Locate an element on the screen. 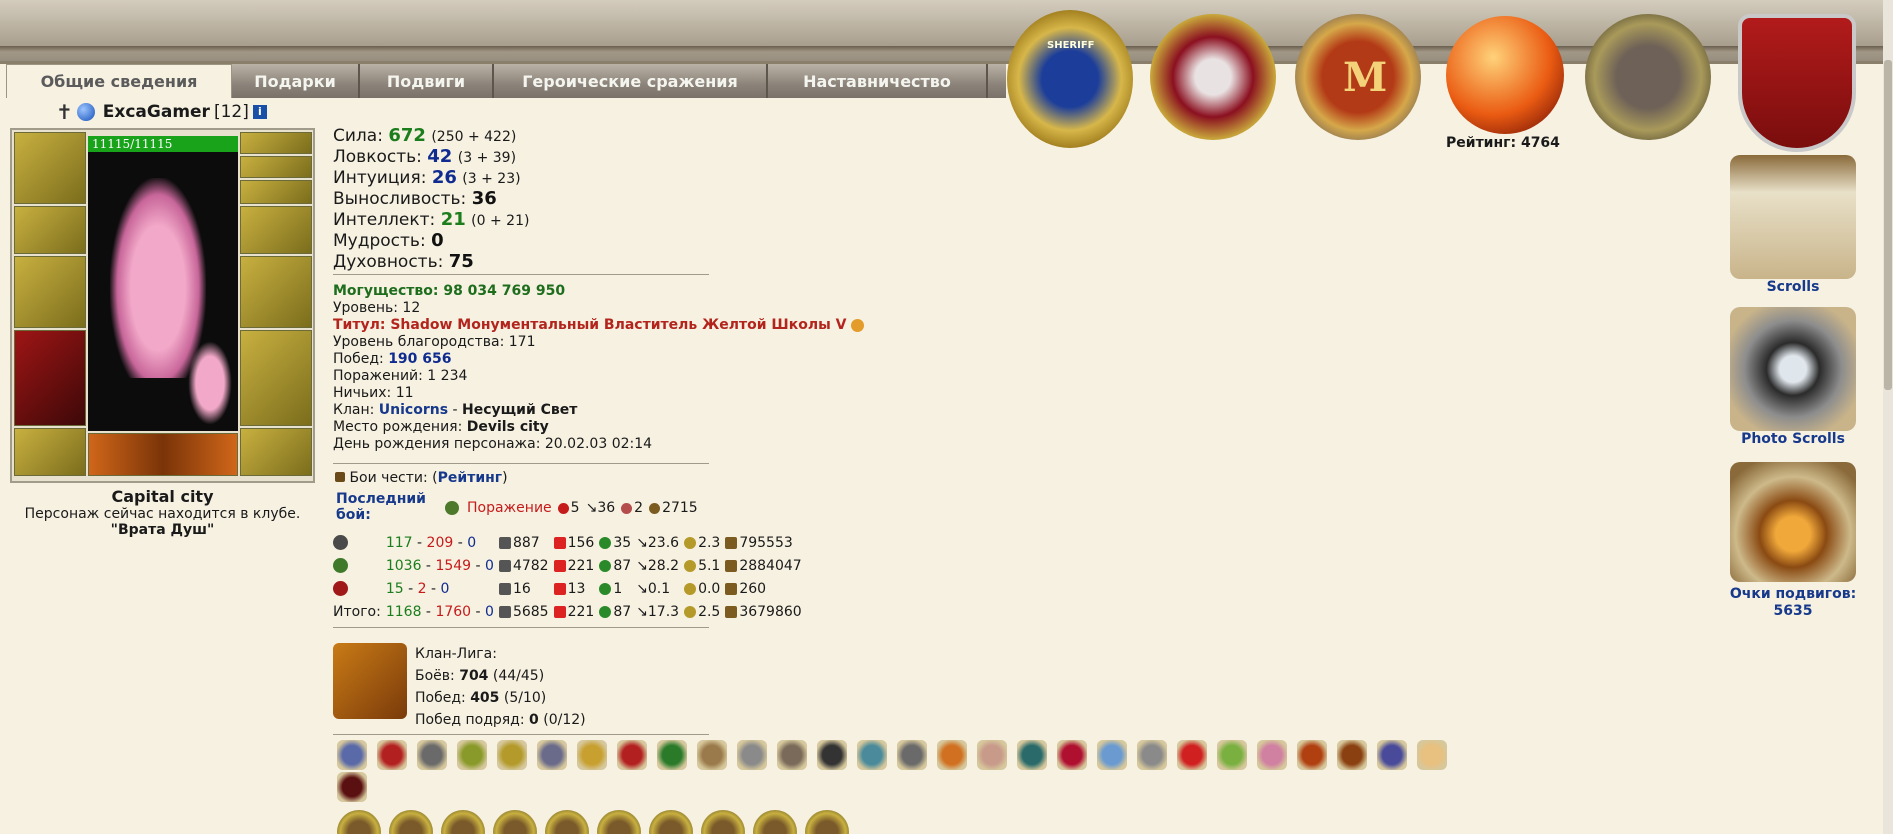  stat-label: Мудрость: is located at coordinates (382, 241).